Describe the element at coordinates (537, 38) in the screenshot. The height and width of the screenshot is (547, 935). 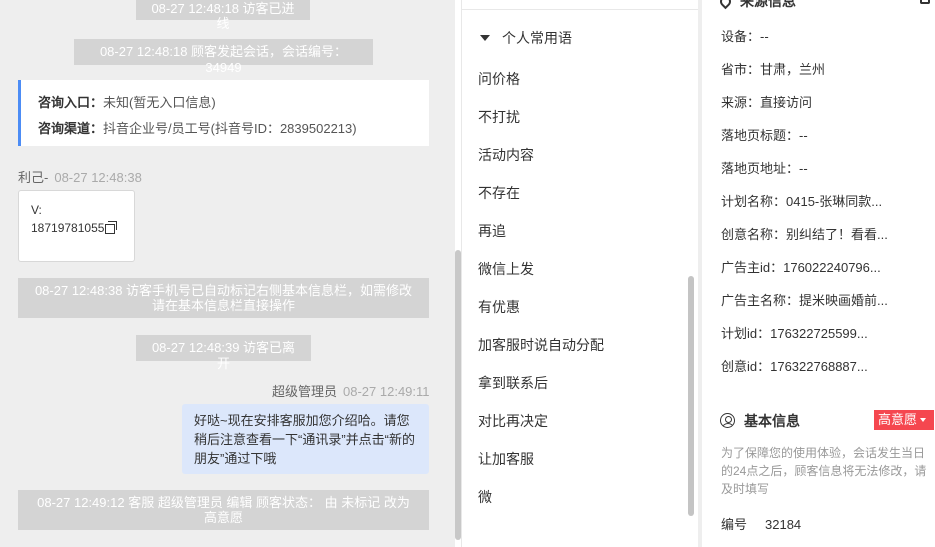
I see `phrases-group-title: 个人常用语` at that location.